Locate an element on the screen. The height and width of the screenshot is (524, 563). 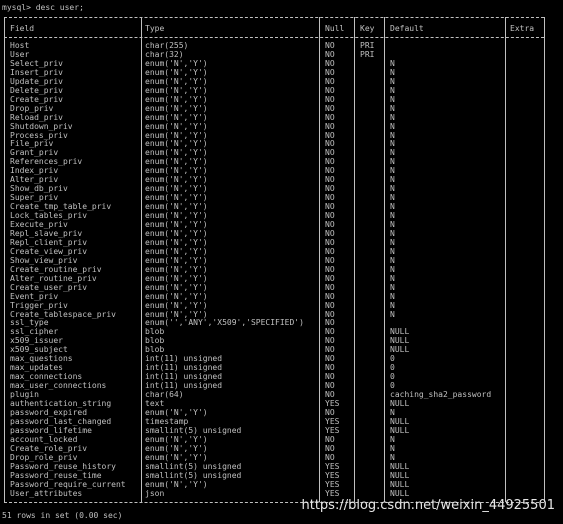
table-row: Create_view_priv enum('N','Y') NO N is located at coordinates (281, 251).